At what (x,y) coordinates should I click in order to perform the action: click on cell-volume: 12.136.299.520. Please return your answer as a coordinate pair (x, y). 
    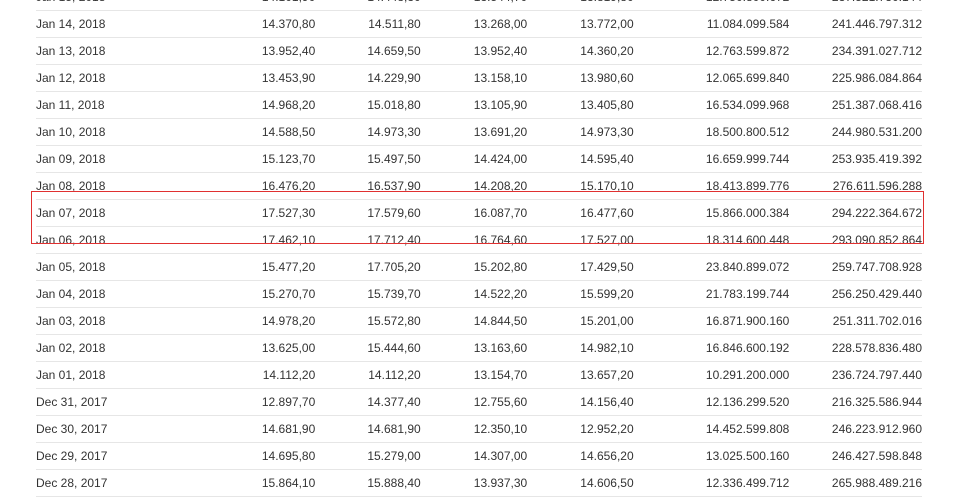
    Looking at the image, I should click on (711, 402).